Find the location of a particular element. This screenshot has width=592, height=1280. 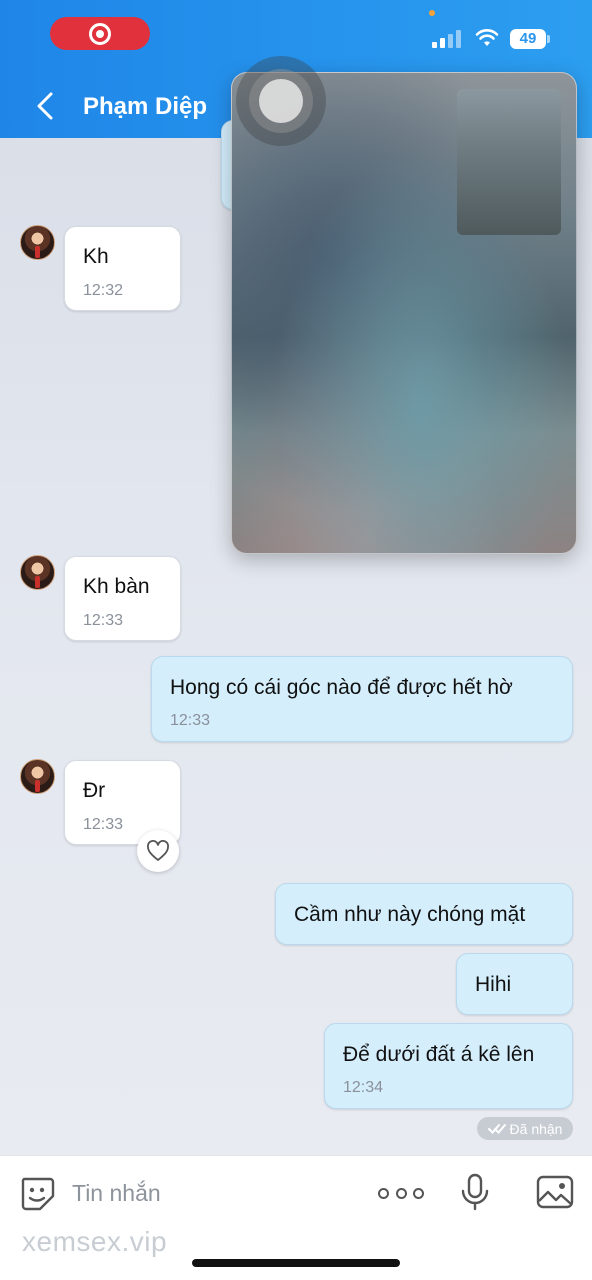

delivery-status-text: Đã nhận is located at coordinates (536, 1128).